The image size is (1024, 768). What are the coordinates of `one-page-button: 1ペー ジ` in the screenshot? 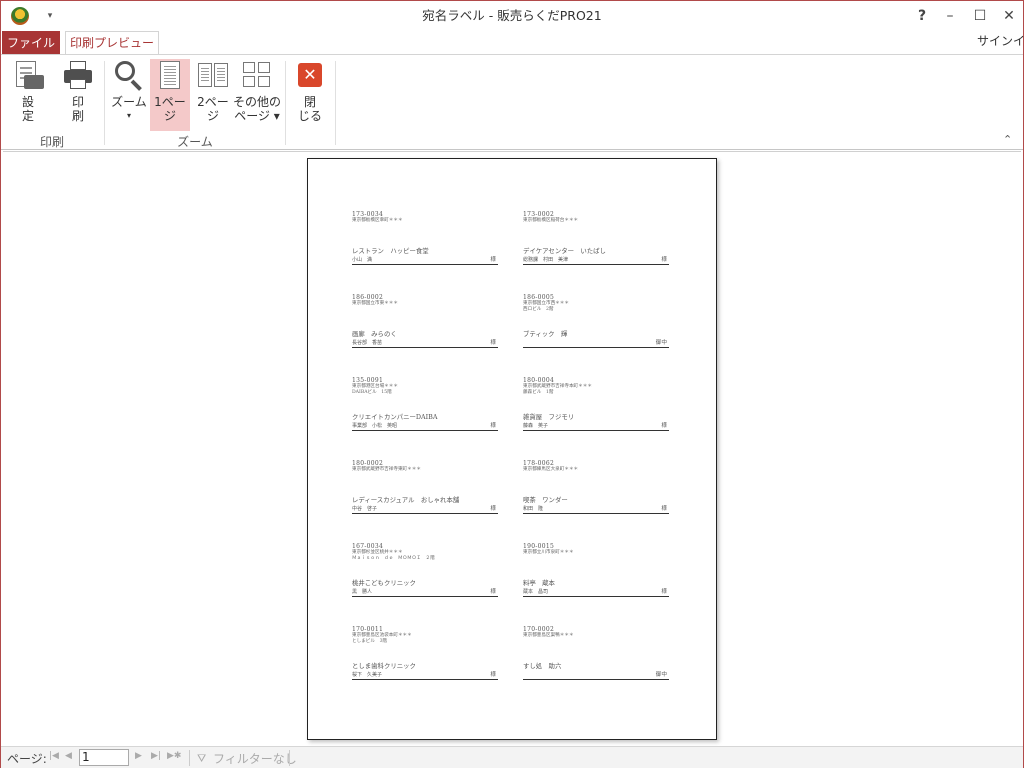 It's located at (170, 95).